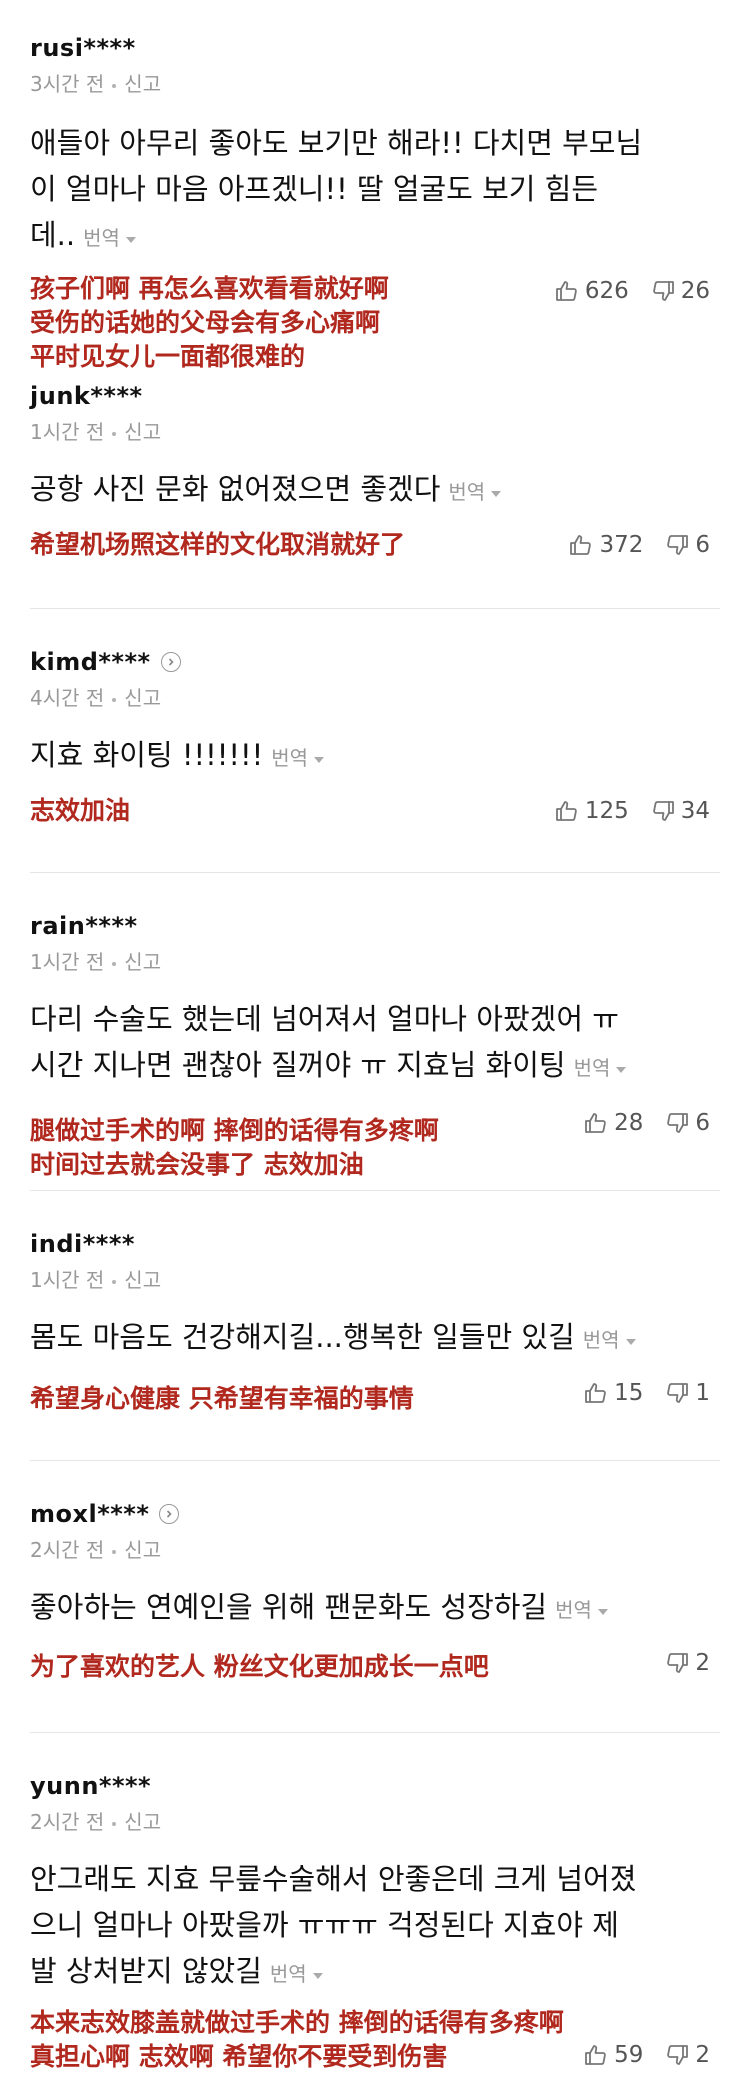 Image resolution: width=750 pixels, height=2094 pixels. I want to click on comment-username: junk****, so click(86, 396).